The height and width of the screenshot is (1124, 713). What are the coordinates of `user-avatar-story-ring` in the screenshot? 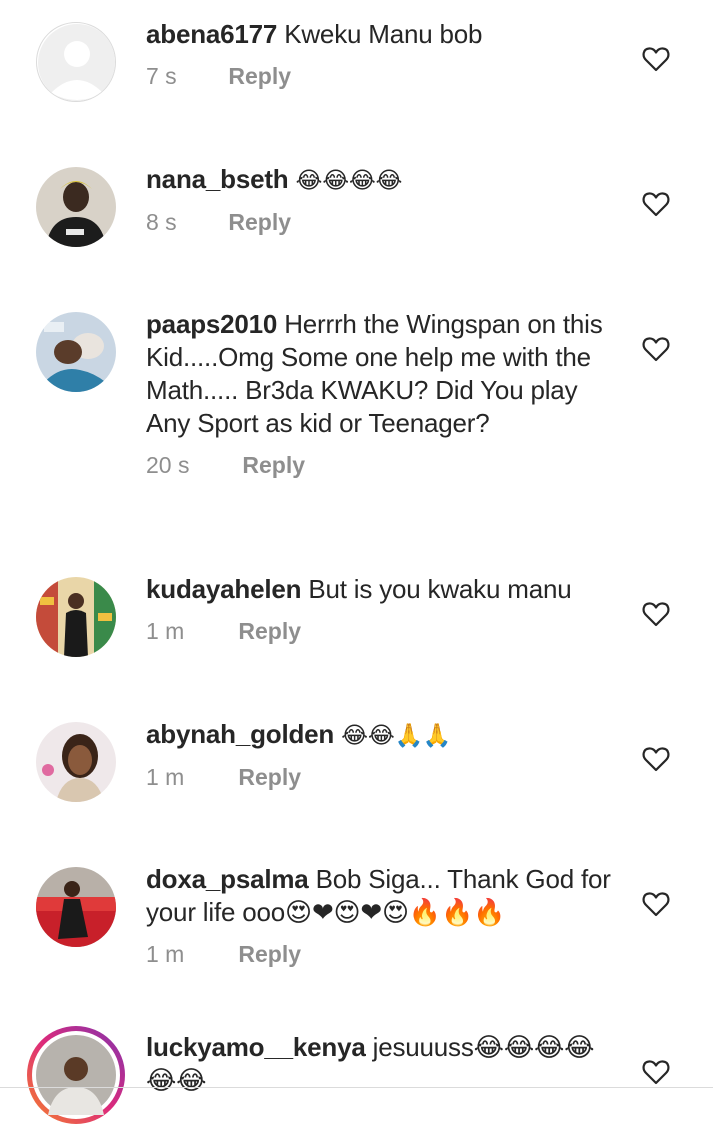 It's located at (76, 1075).